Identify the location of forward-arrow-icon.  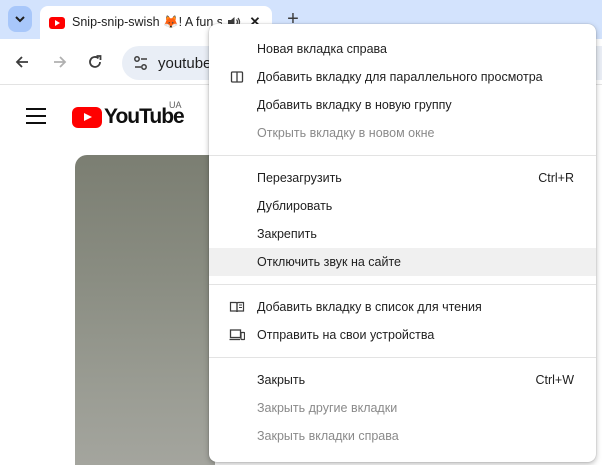
(60, 62).